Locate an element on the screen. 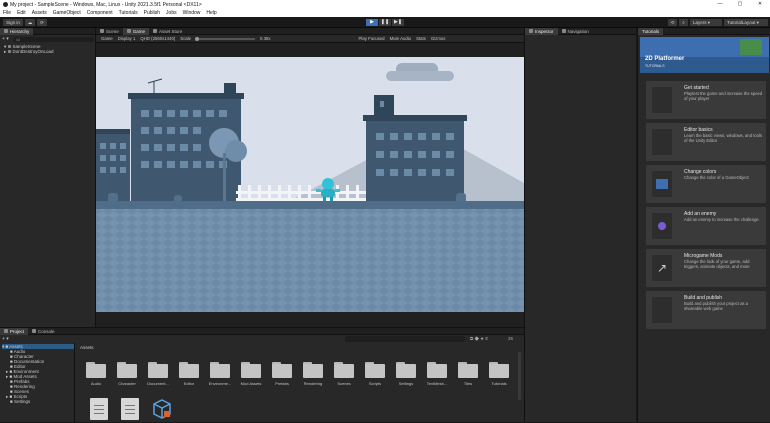  menu-tutorials: Tutorials is located at coordinates (128, 13).